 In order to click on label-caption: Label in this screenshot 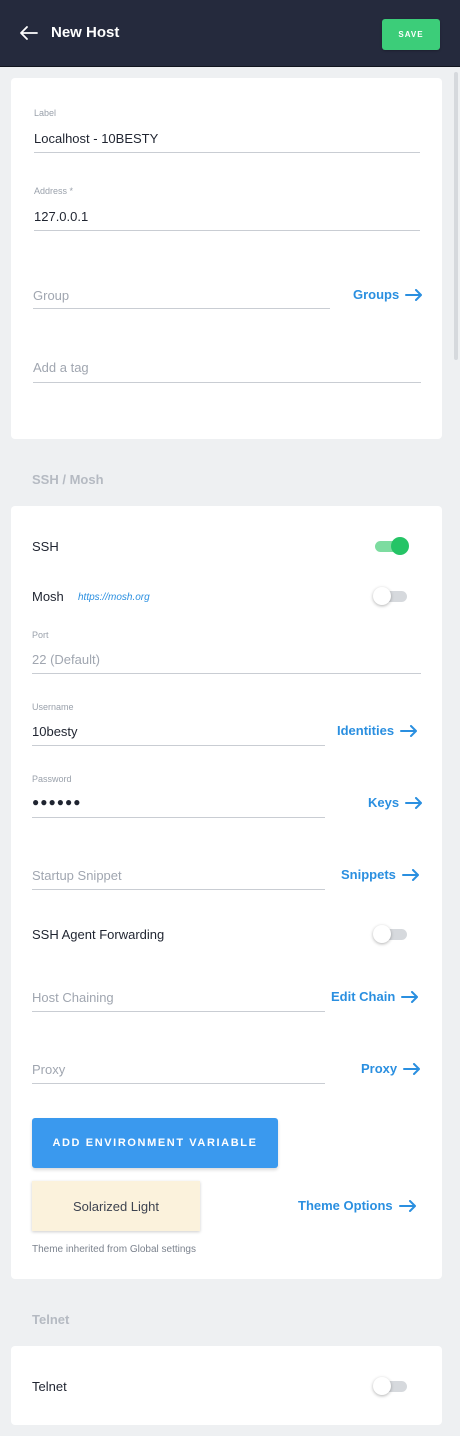, I will do `click(45, 113)`.